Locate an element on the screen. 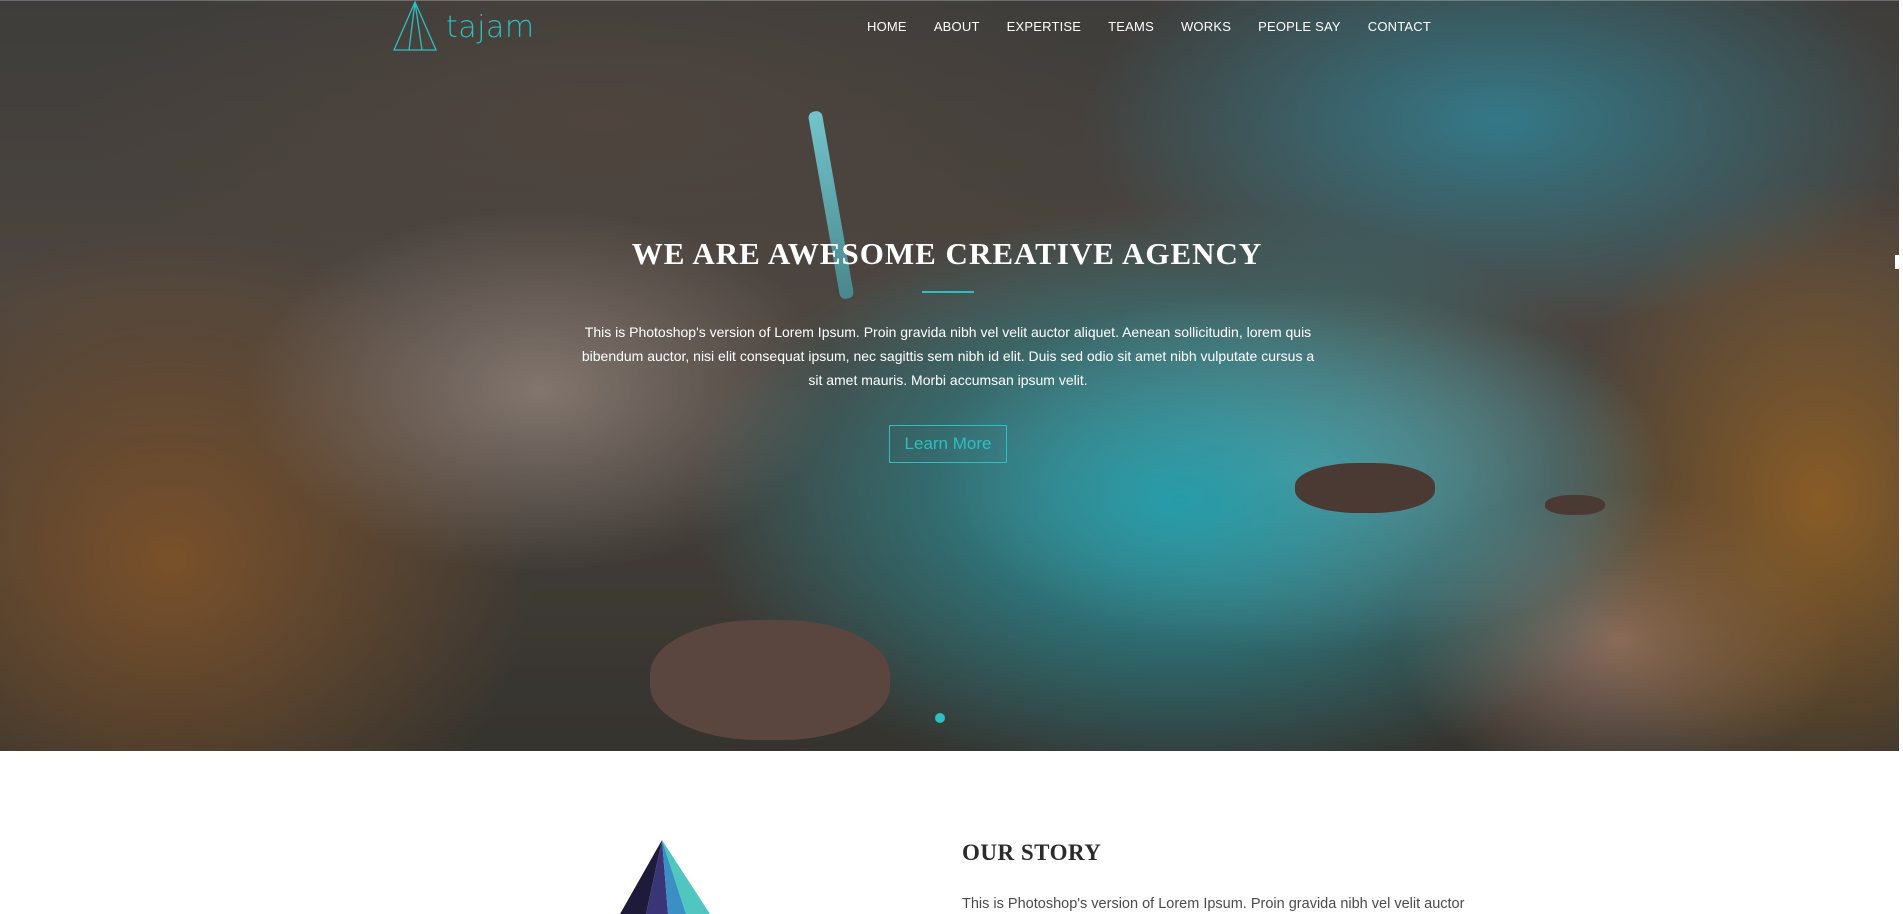  hero-divider is located at coordinates (948, 292).